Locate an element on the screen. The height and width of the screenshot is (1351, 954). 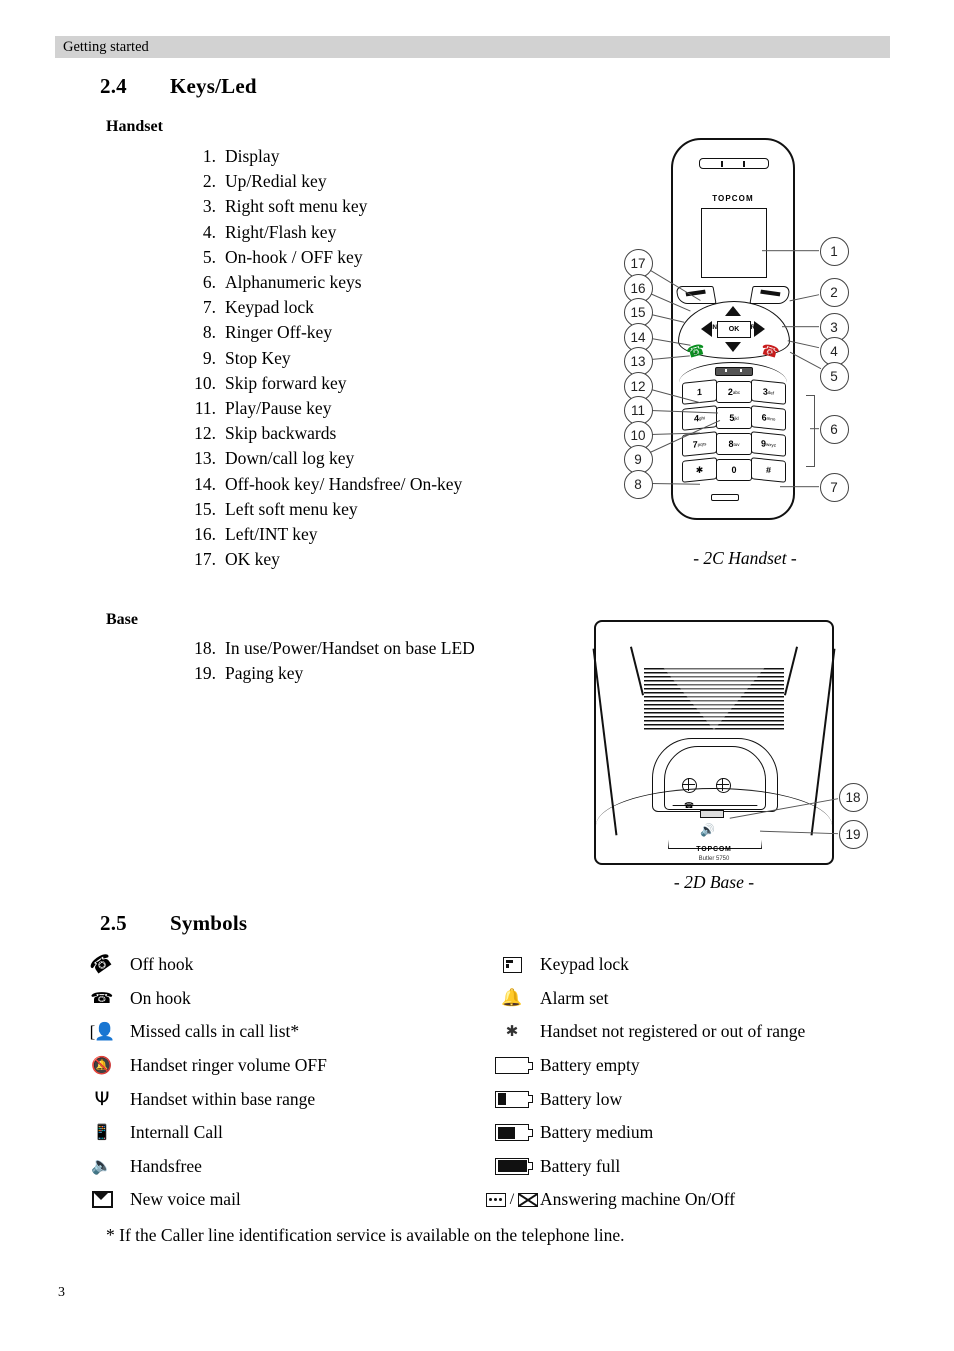
symbol-row: Battery full is located at coordinates (644, 1167).